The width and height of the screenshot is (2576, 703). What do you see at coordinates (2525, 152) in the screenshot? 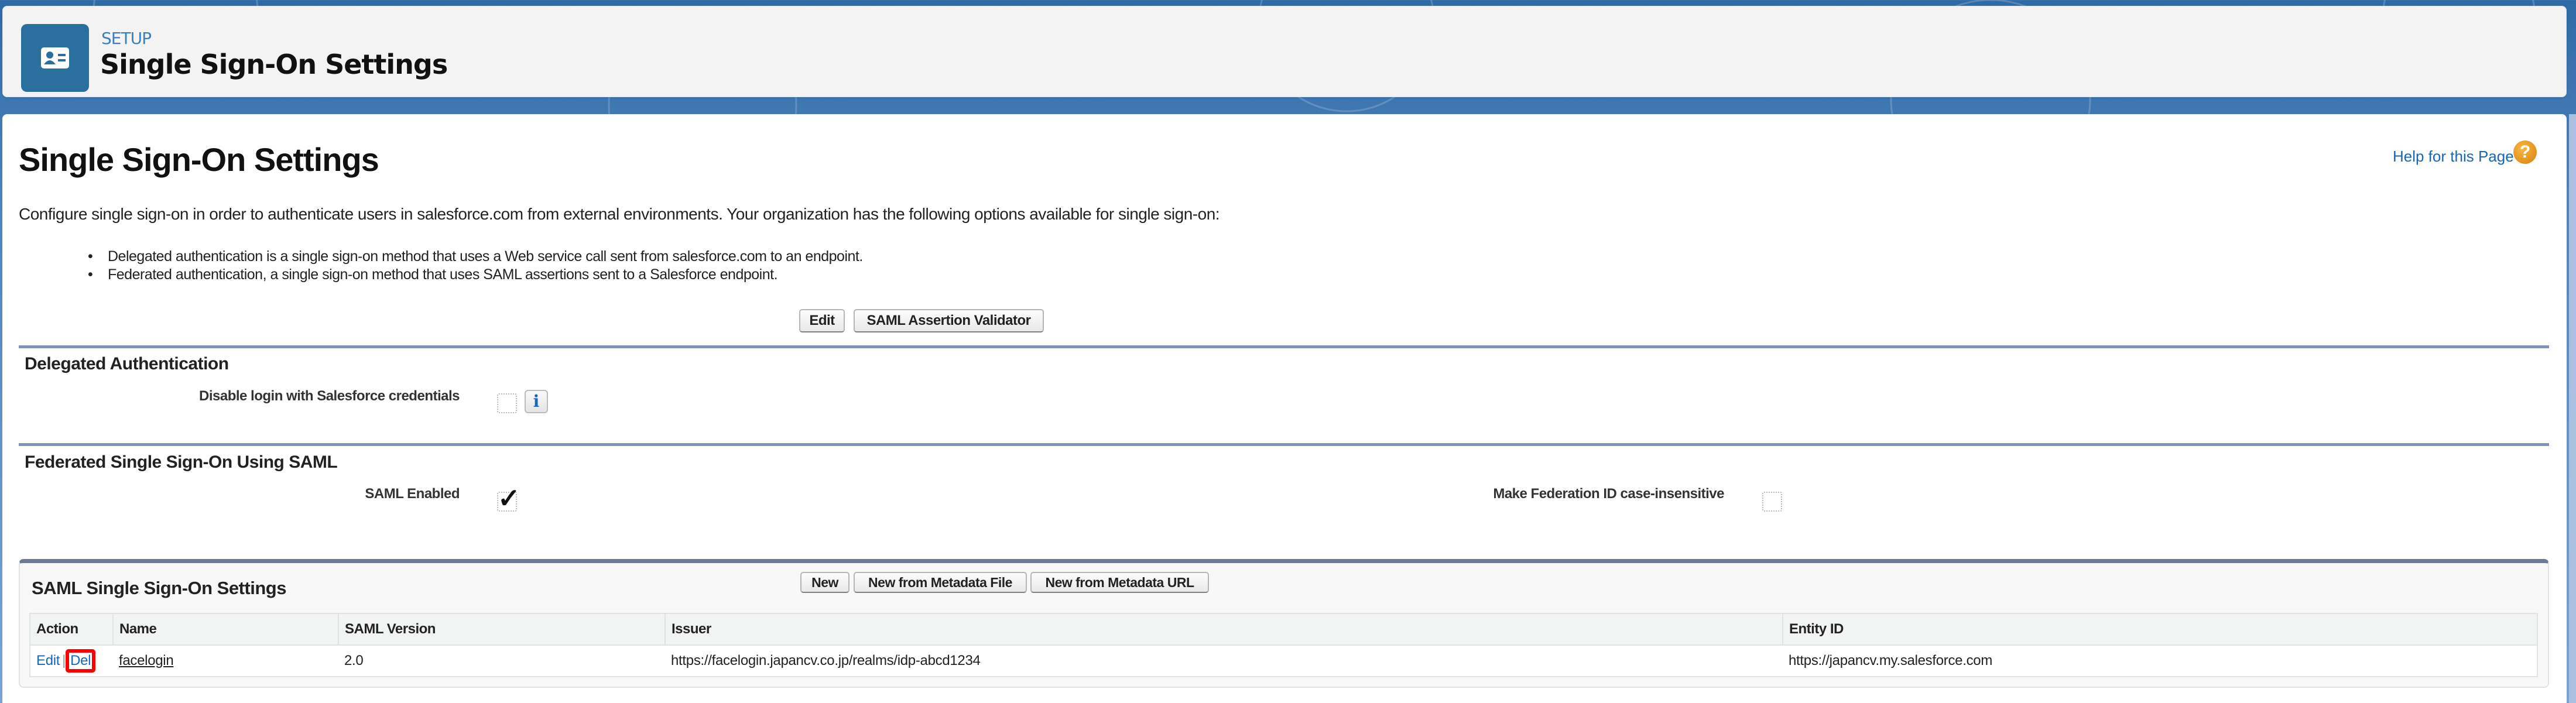
I see `help-question-icon: ?` at bounding box center [2525, 152].